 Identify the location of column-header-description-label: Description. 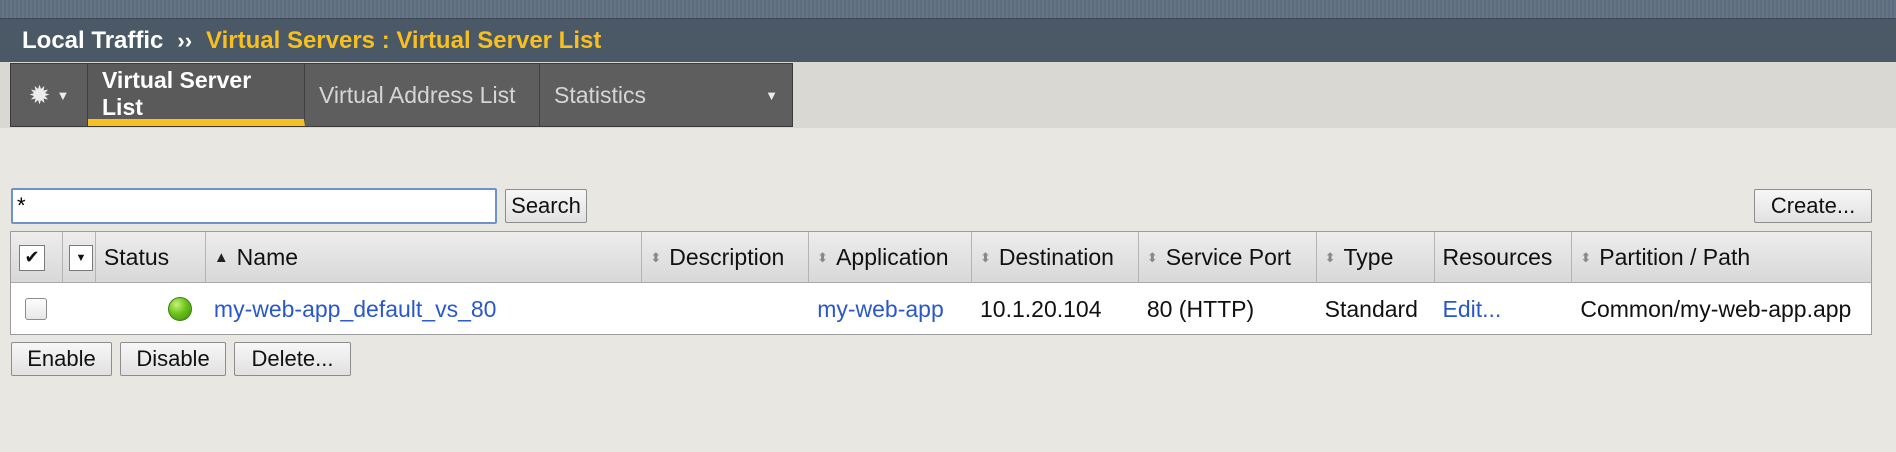
(727, 257).